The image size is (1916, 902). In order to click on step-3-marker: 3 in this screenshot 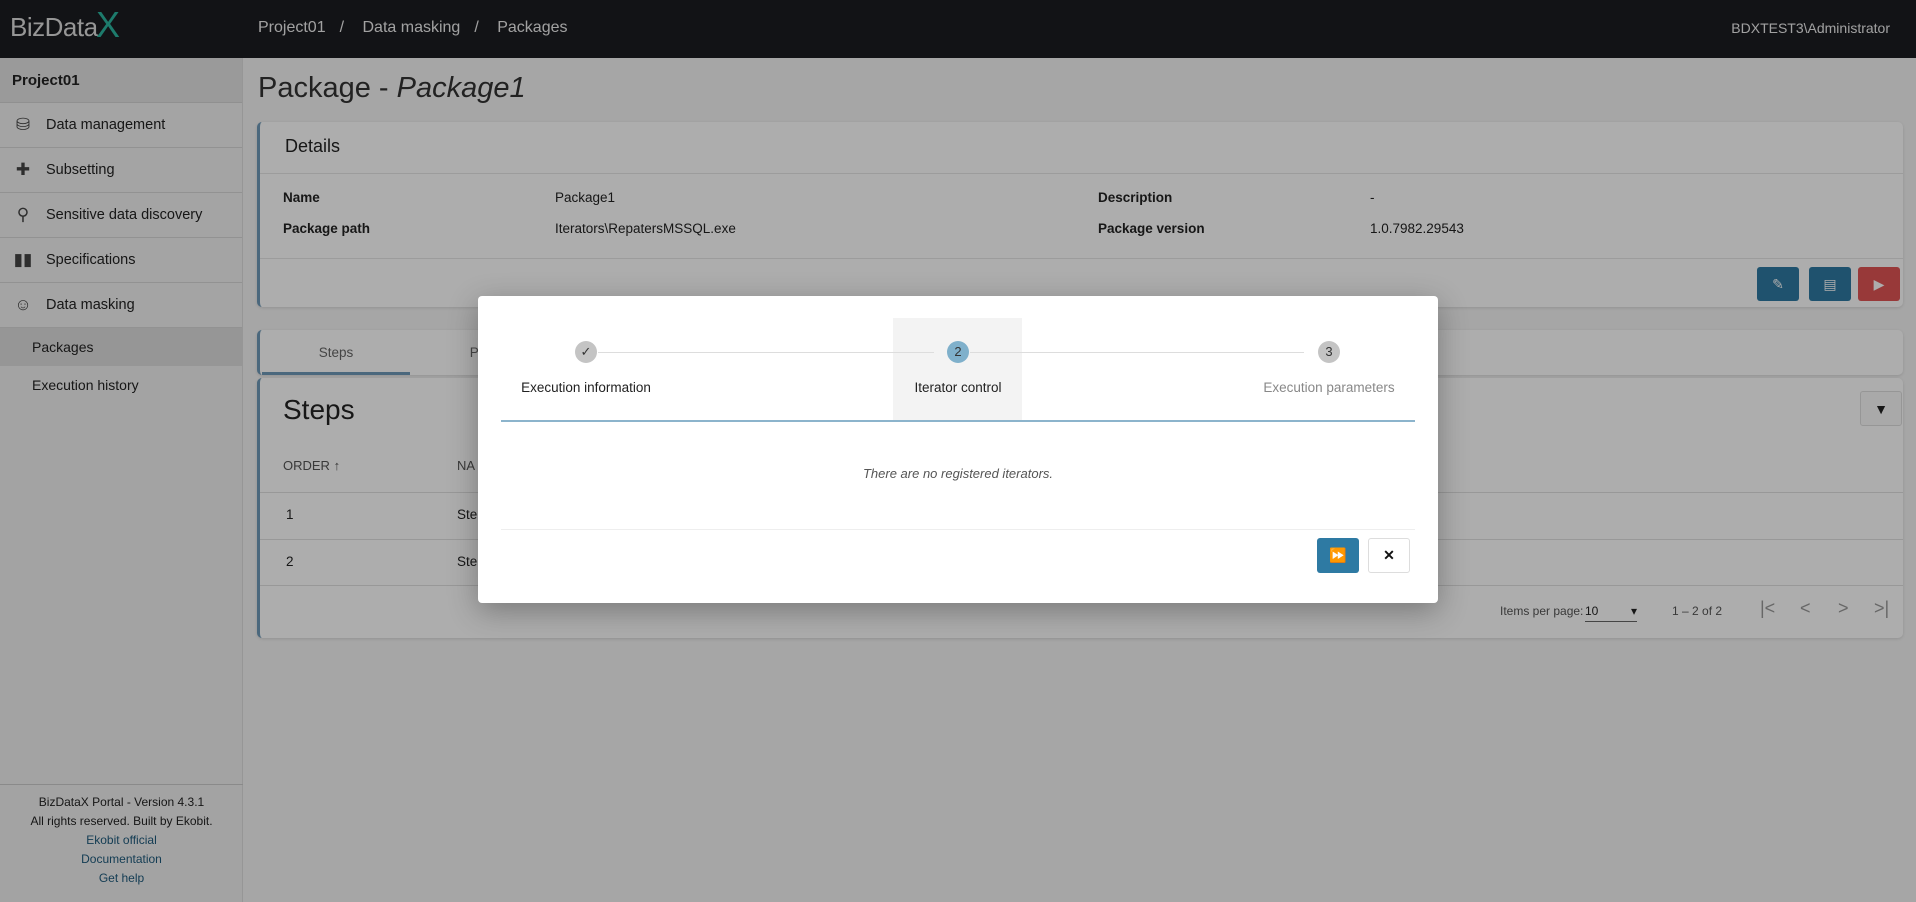, I will do `click(1329, 352)`.